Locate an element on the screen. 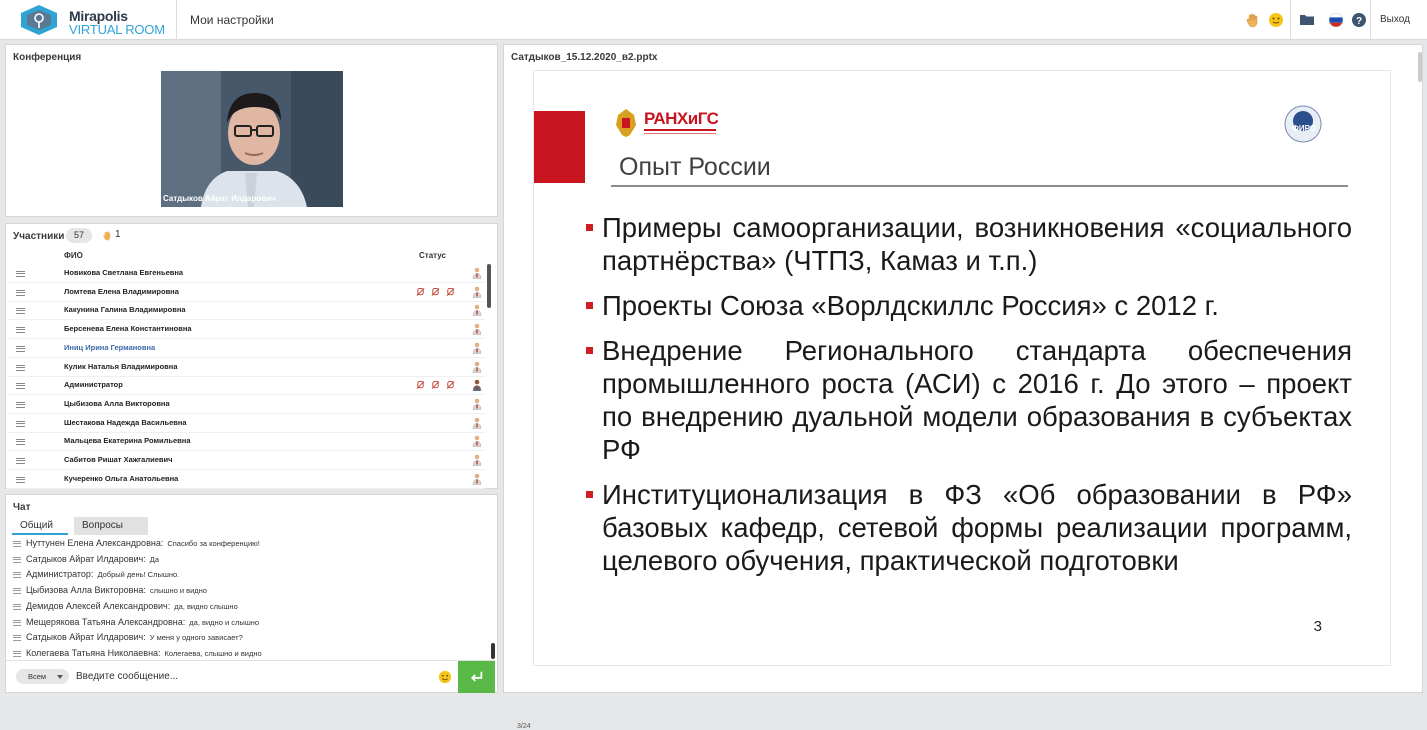  send-button is located at coordinates (476, 677).